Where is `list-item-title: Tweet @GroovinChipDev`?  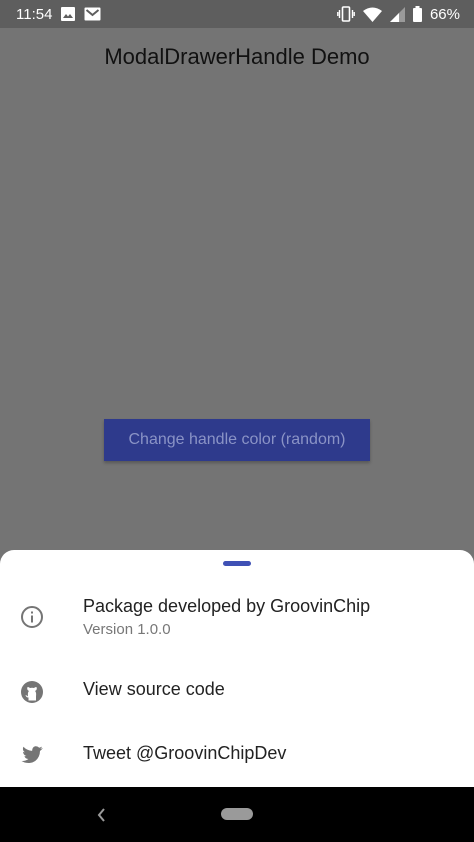 list-item-title: Tweet @GroovinChipDev is located at coordinates (185, 753).